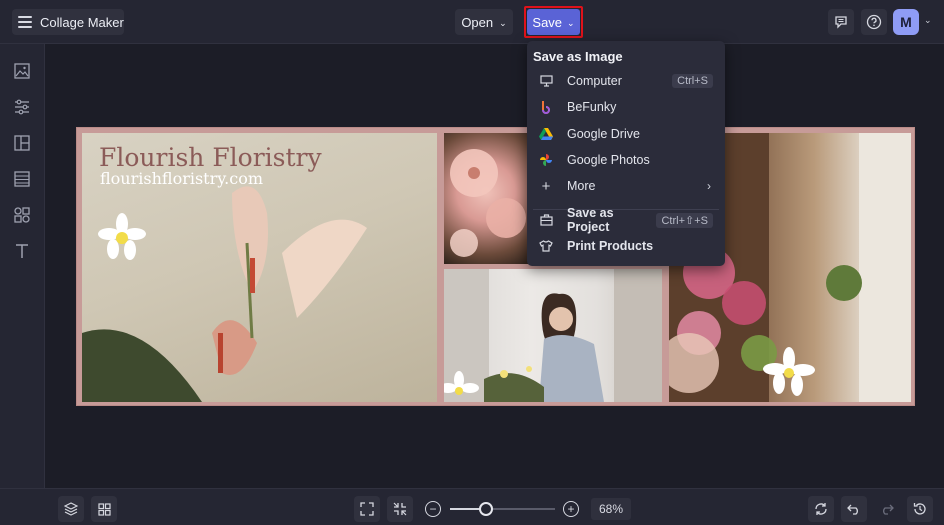 The height and width of the screenshot is (525, 944). Describe the element at coordinates (546, 107) in the screenshot. I see `befunky-icon` at that location.